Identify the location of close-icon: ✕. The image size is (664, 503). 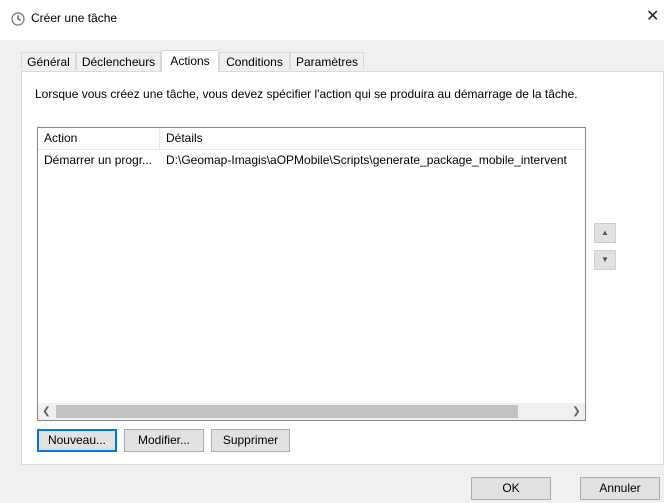
(654, 17).